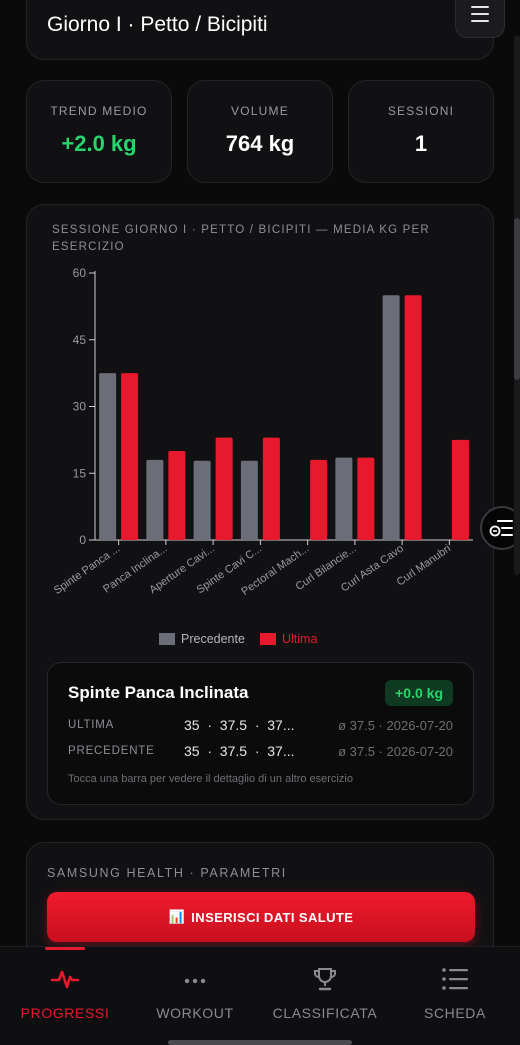  I want to click on trophy-icon, so click(325, 979).